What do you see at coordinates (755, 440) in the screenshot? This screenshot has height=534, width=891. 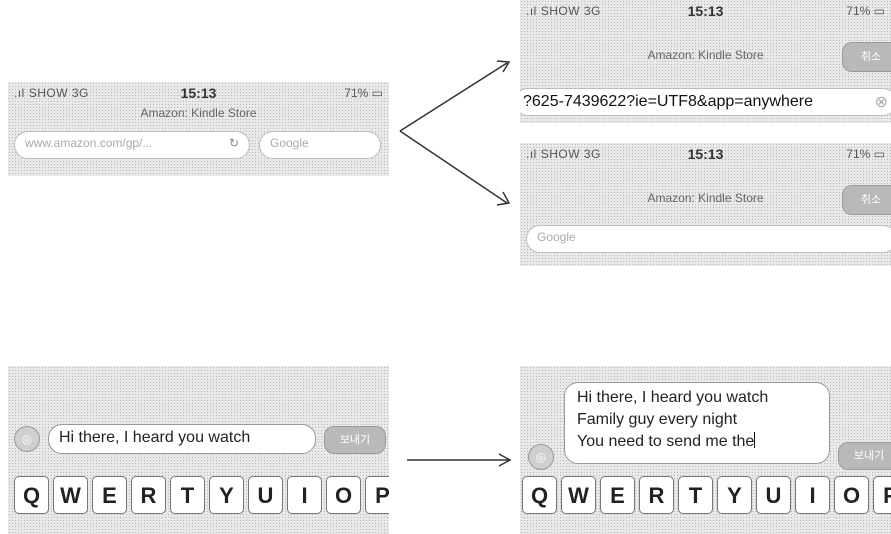 I see `text-cursor` at bounding box center [755, 440].